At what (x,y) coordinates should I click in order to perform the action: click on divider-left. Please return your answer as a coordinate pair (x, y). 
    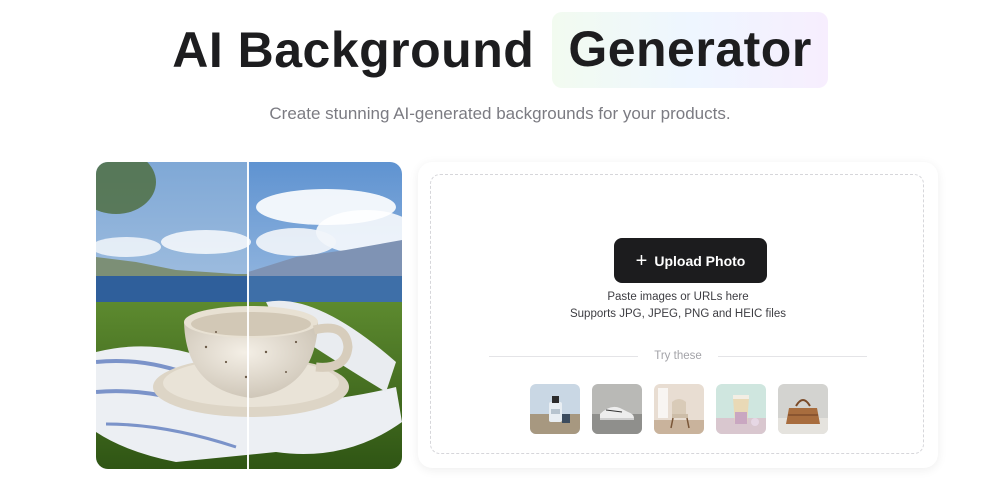
    Looking at the image, I should click on (564, 356).